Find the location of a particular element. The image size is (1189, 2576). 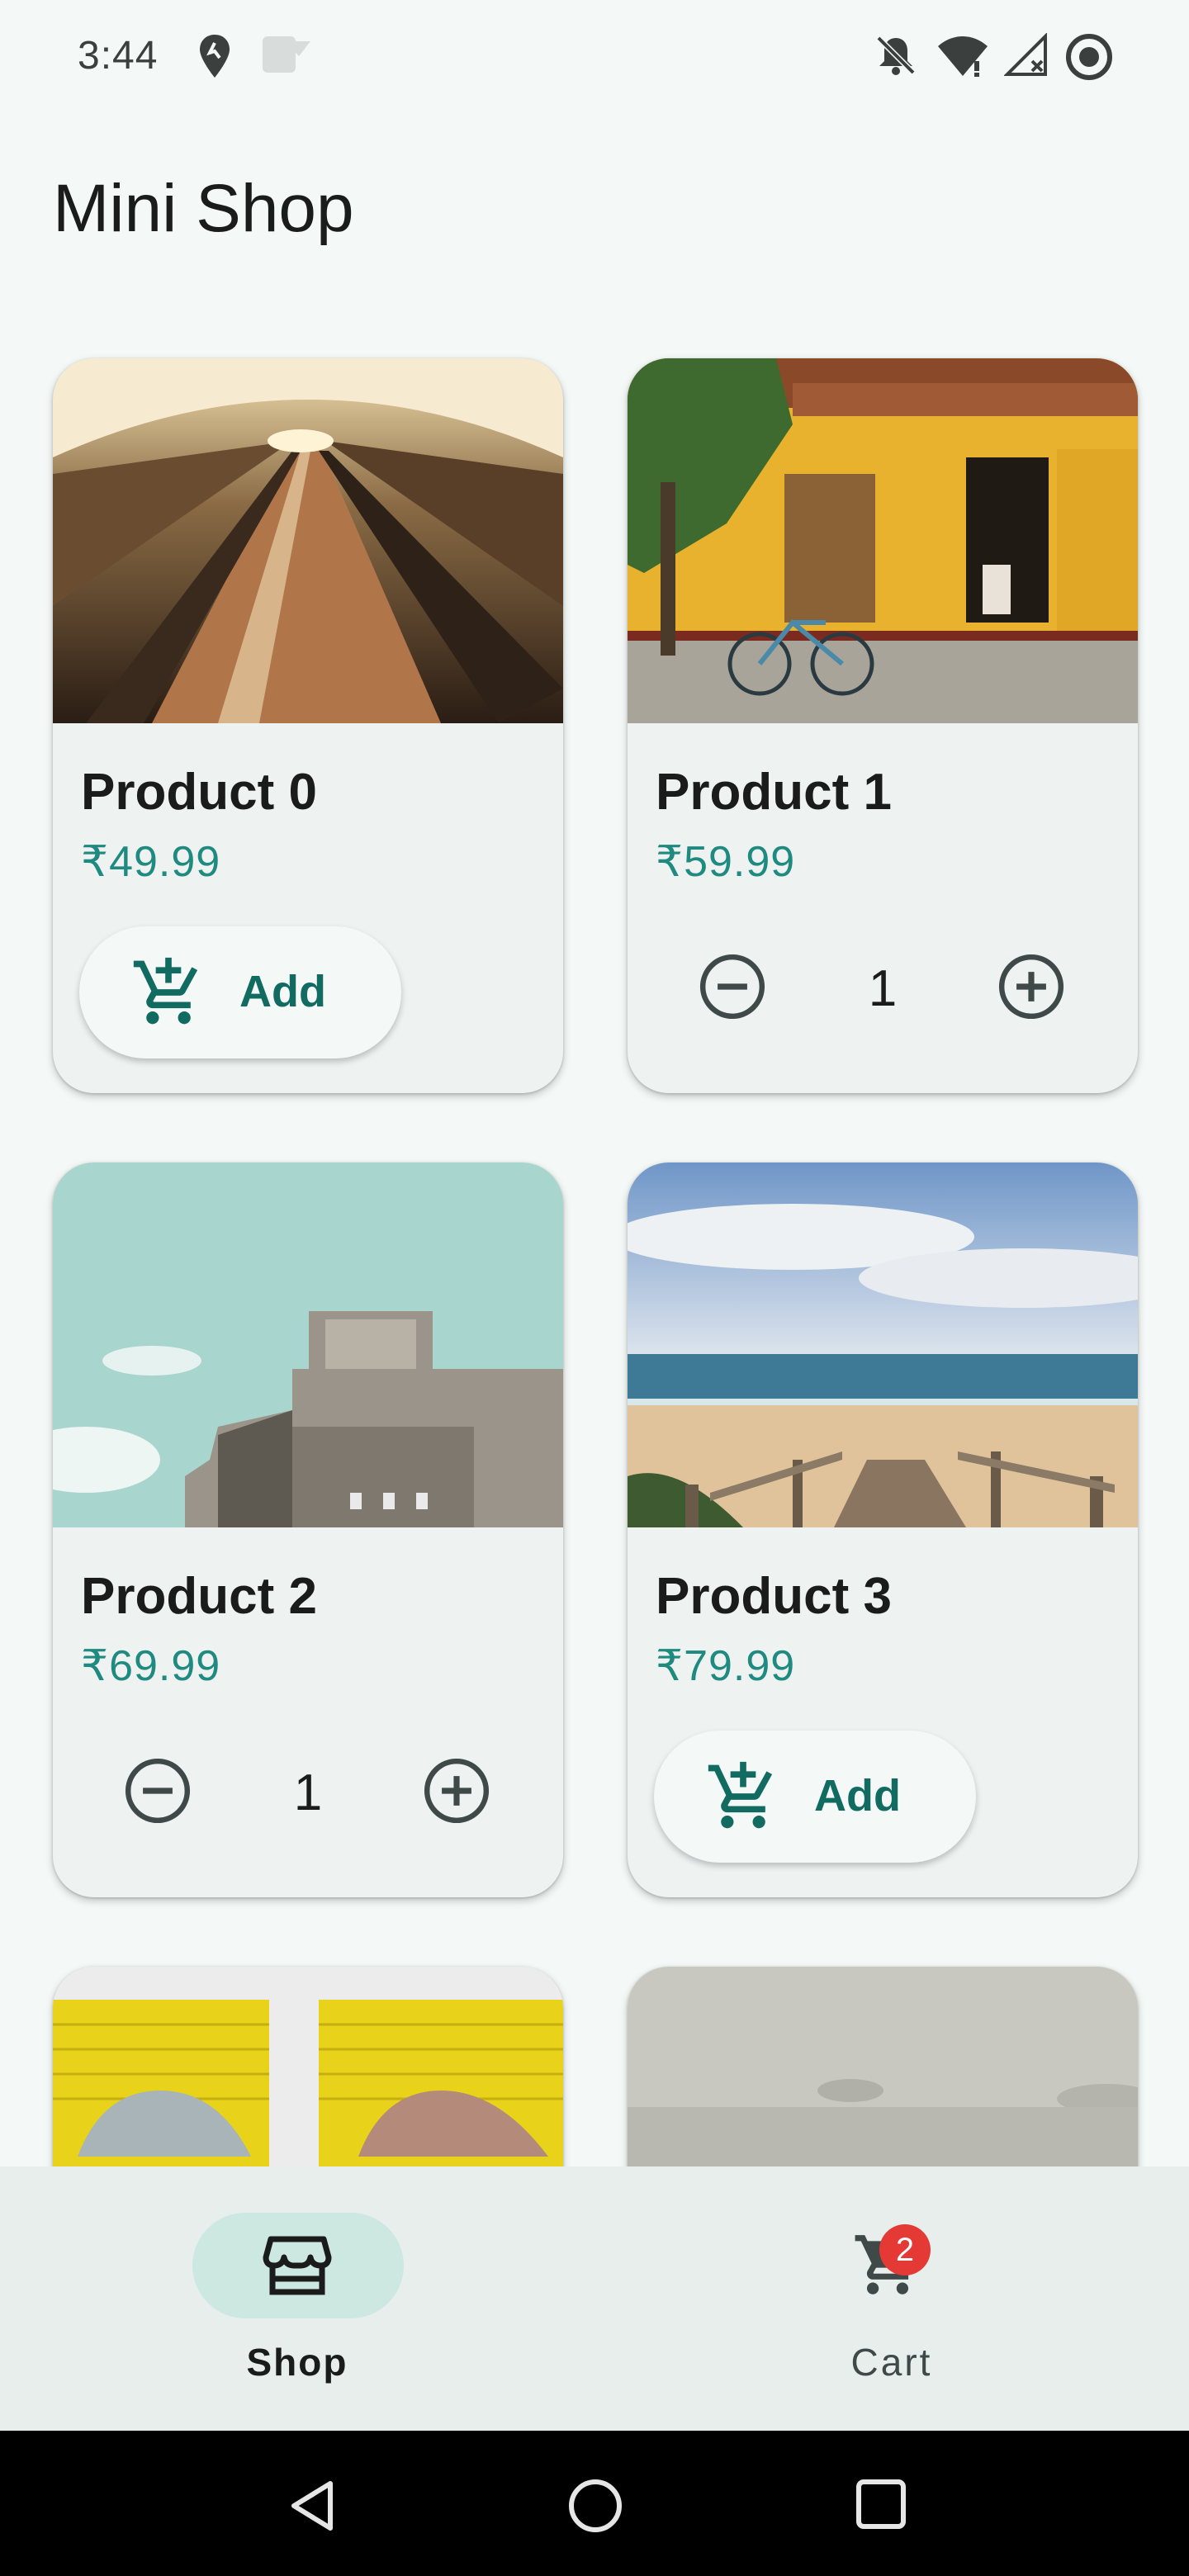

product-name: Product 3 is located at coordinates (774, 1596).